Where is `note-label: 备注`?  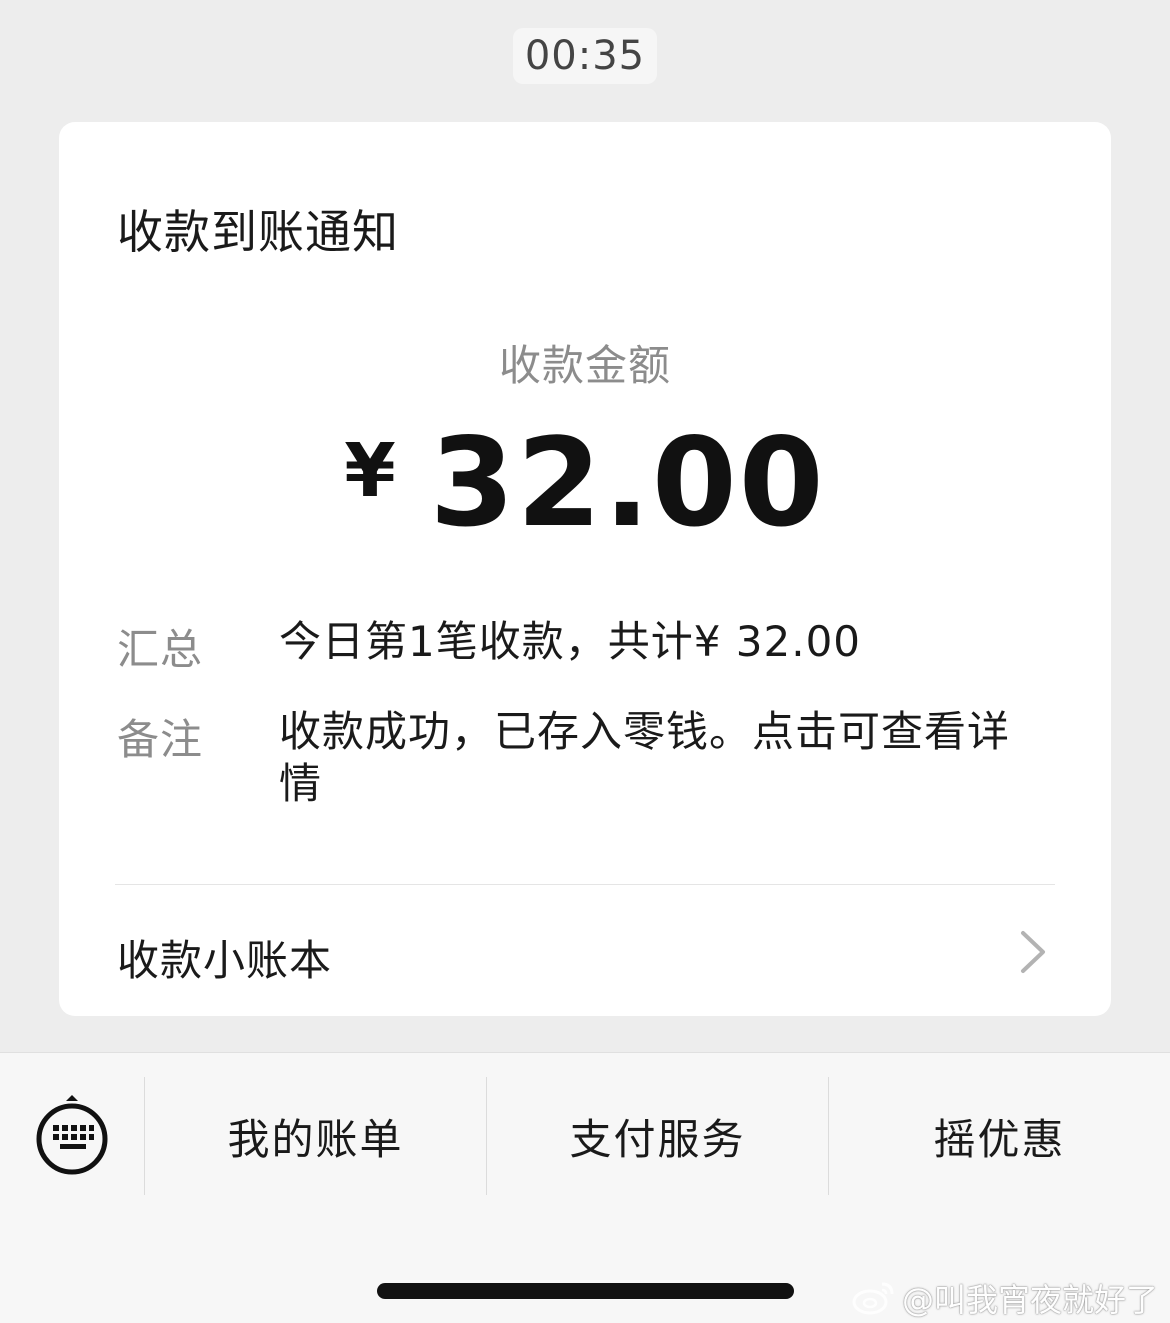
note-label: 备注 is located at coordinates (160, 739).